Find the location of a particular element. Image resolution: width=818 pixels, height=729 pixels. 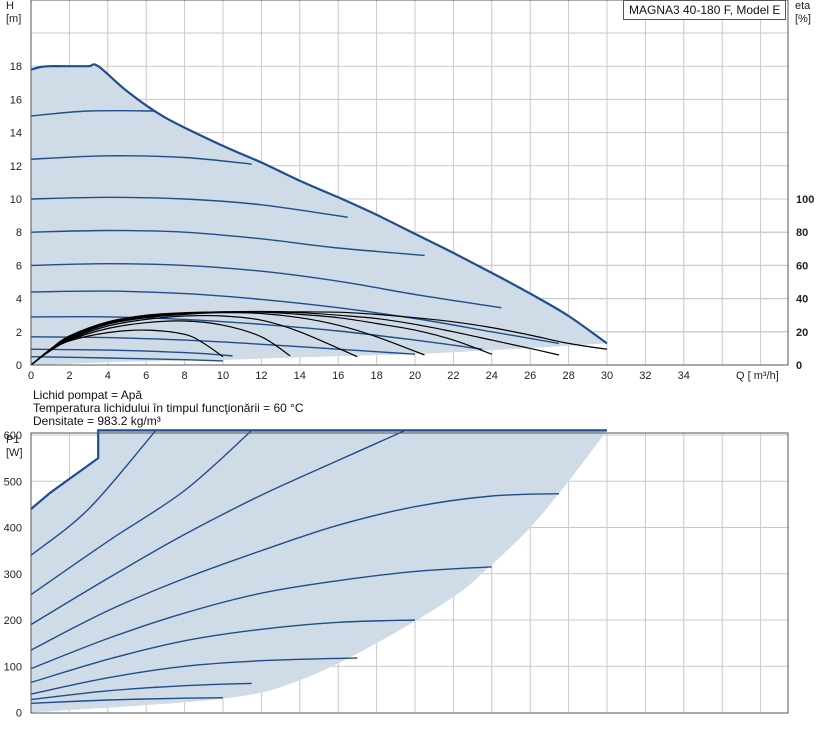

q-tick-label: 34 is located at coordinates (684, 376).